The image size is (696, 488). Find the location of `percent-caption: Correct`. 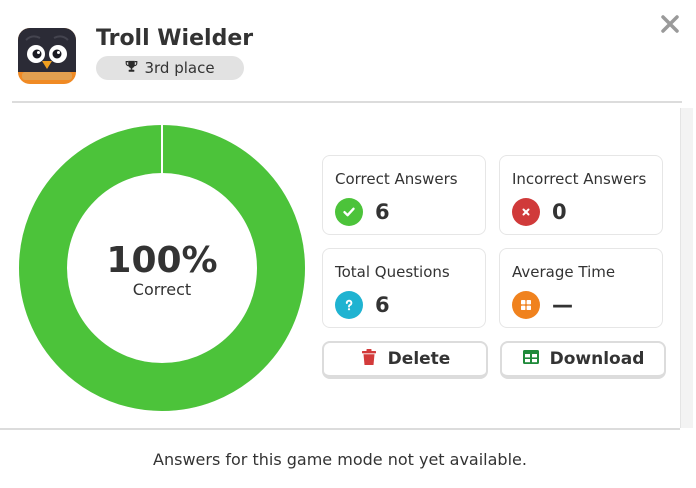

percent-caption: Correct is located at coordinates (162, 289).